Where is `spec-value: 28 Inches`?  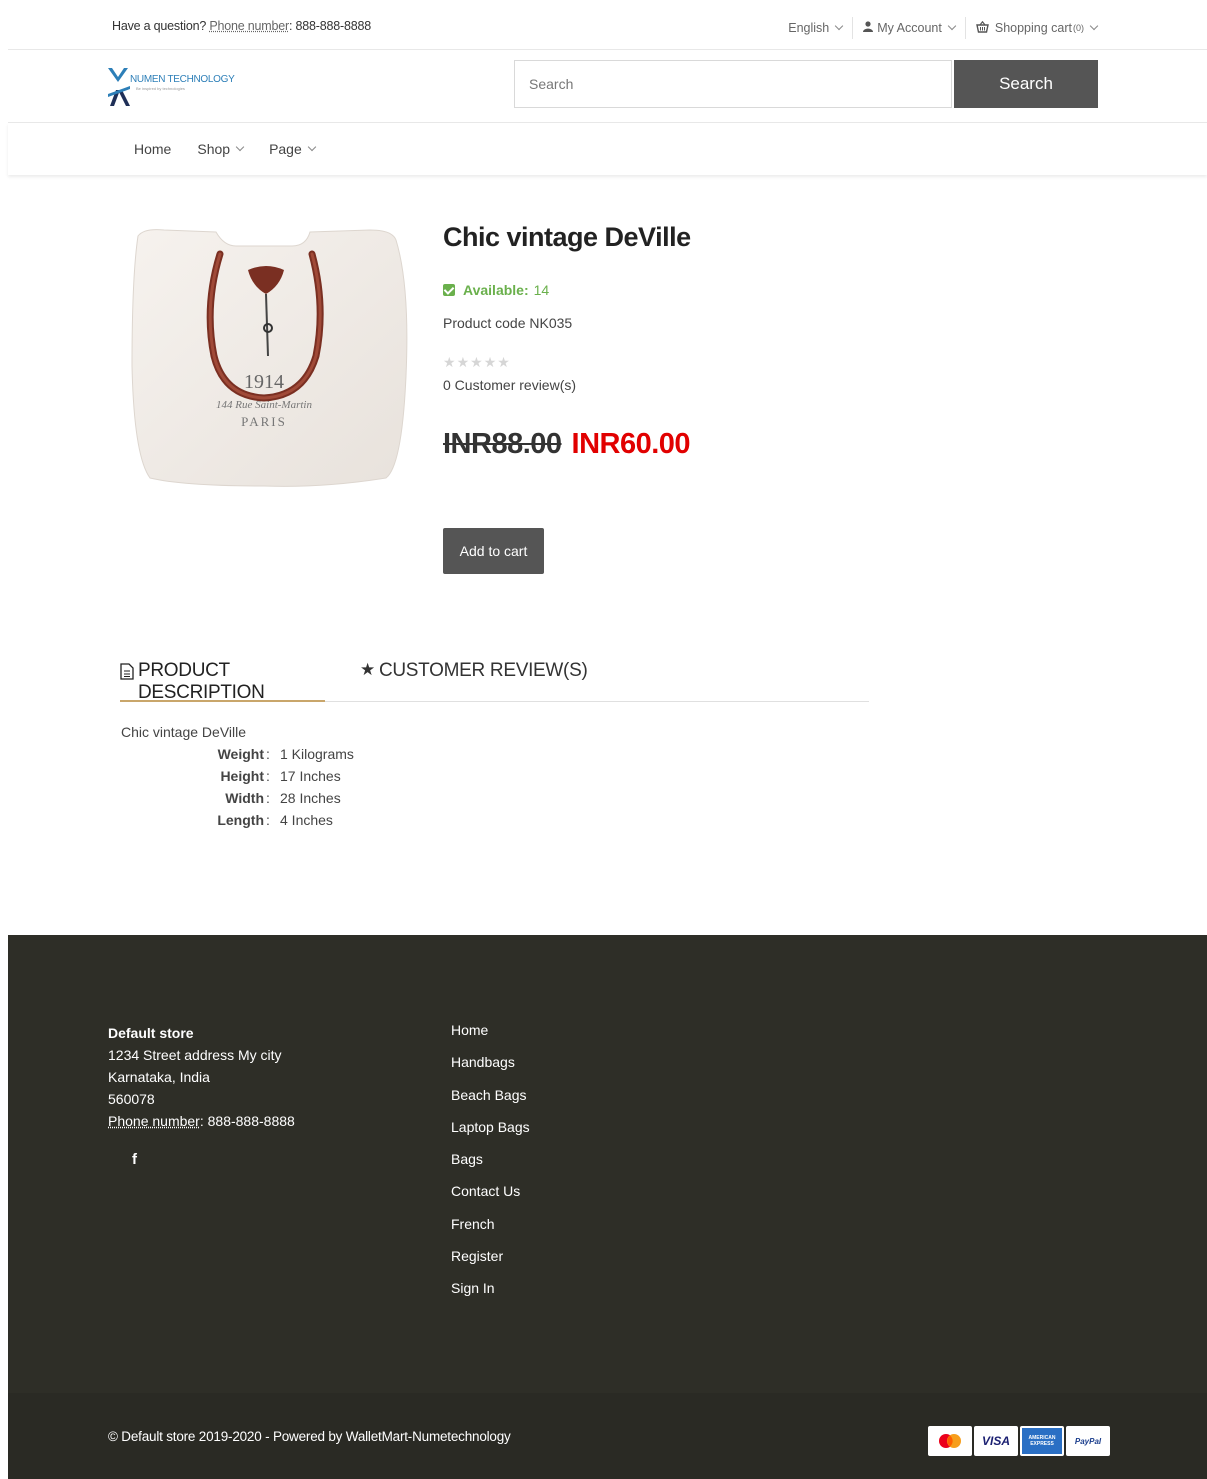 spec-value: 28 Inches is located at coordinates (310, 798).